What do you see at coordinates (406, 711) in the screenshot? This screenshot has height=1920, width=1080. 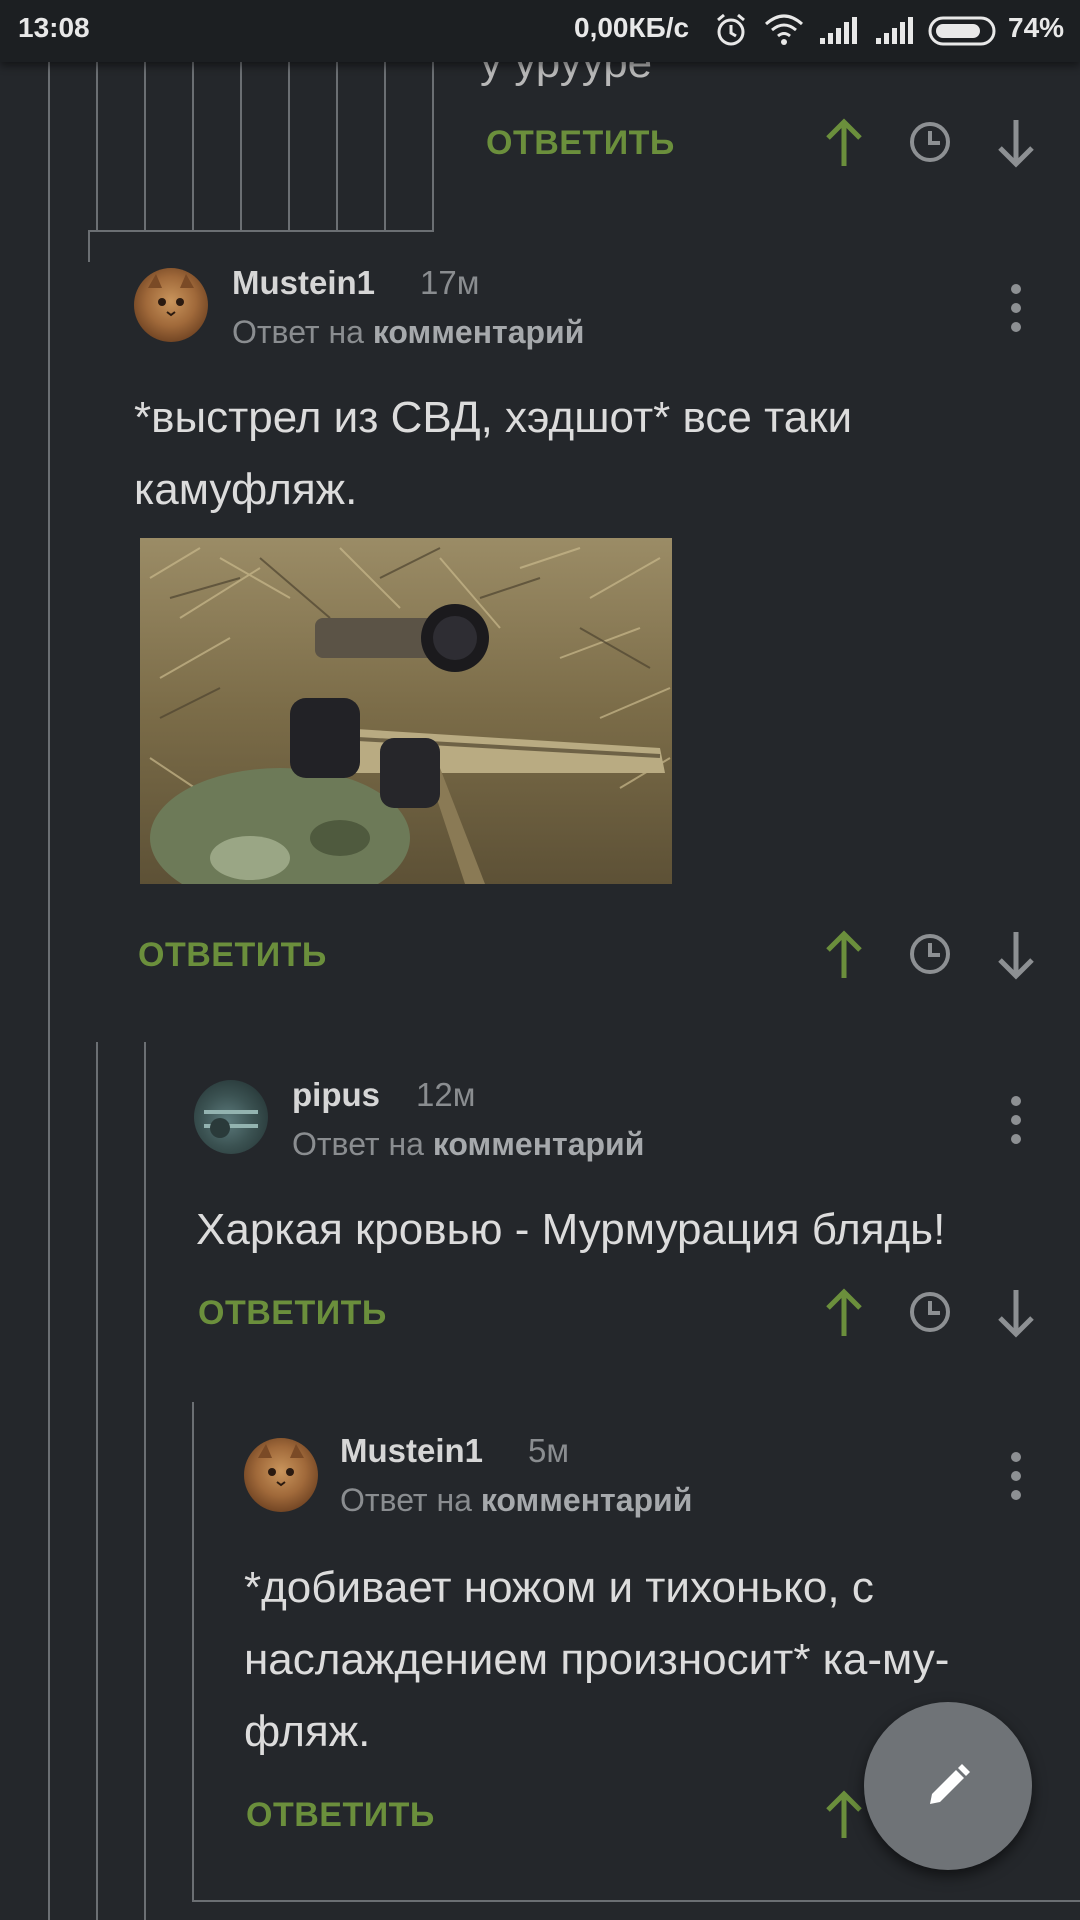 I see `comment-image` at bounding box center [406, 711].